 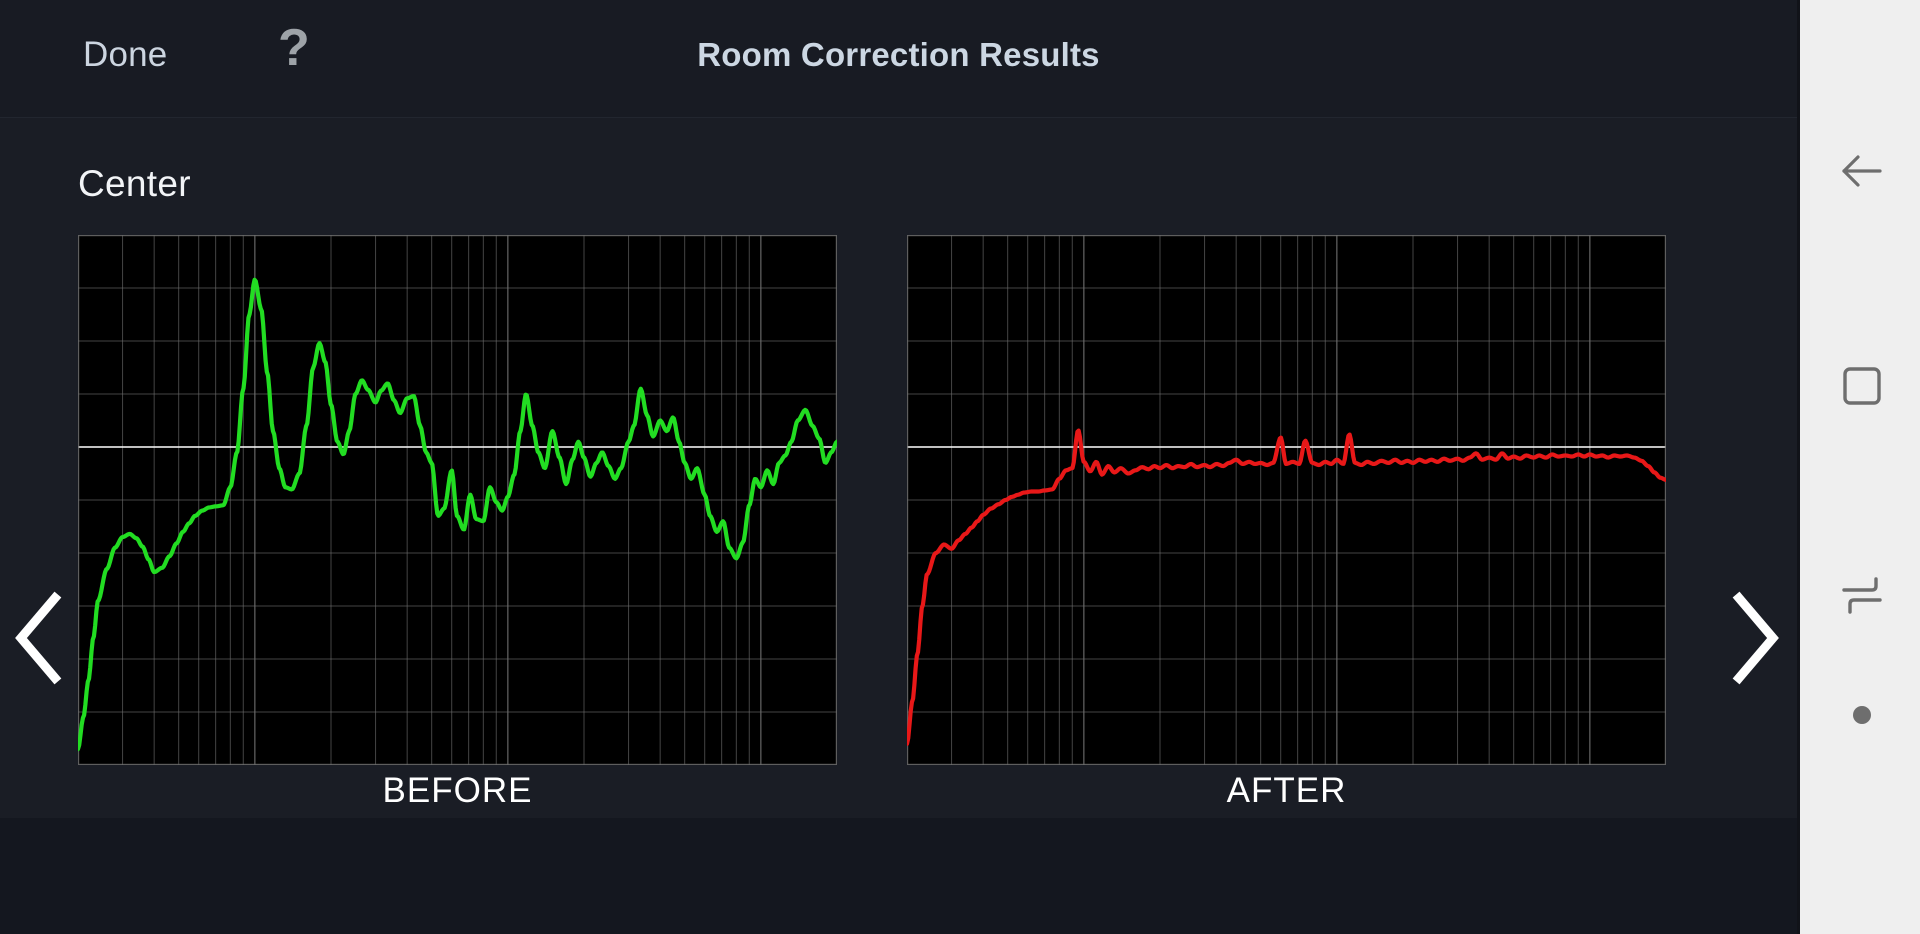 I want to click on nav-split-screen-button, so click(x=1860, y=596).